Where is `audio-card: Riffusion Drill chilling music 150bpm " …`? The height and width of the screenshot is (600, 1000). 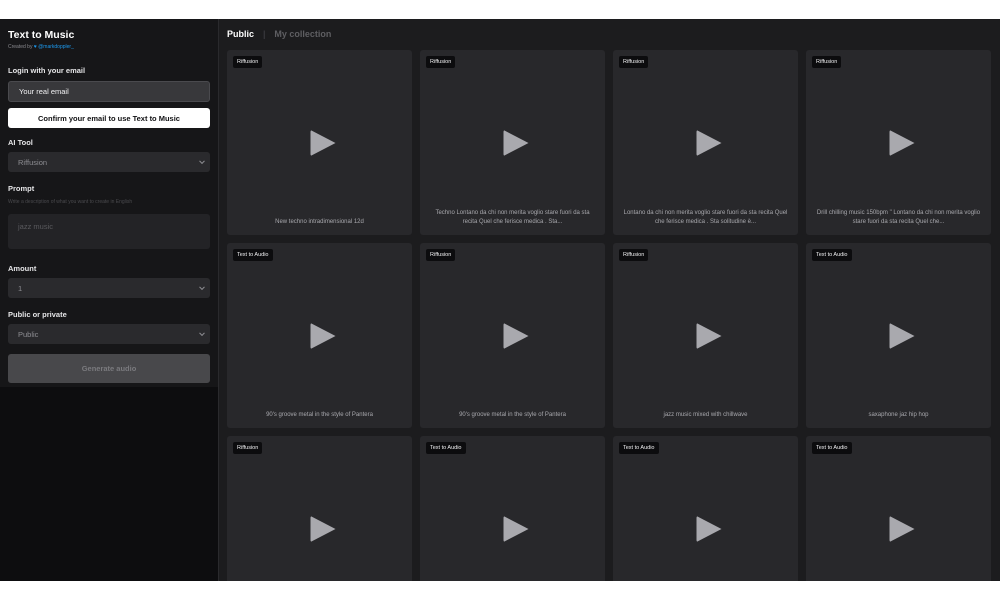
audio-card: Riffusion Drill chilling music 150bpm " … is located at coordinates (898, 142).